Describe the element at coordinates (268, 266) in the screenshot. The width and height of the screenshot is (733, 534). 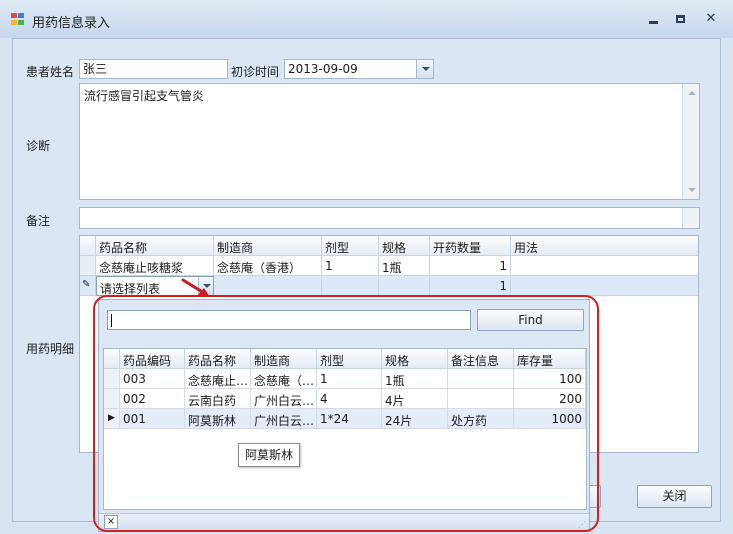
I see `grid-cell: 念慈庵（香港）` at that location.